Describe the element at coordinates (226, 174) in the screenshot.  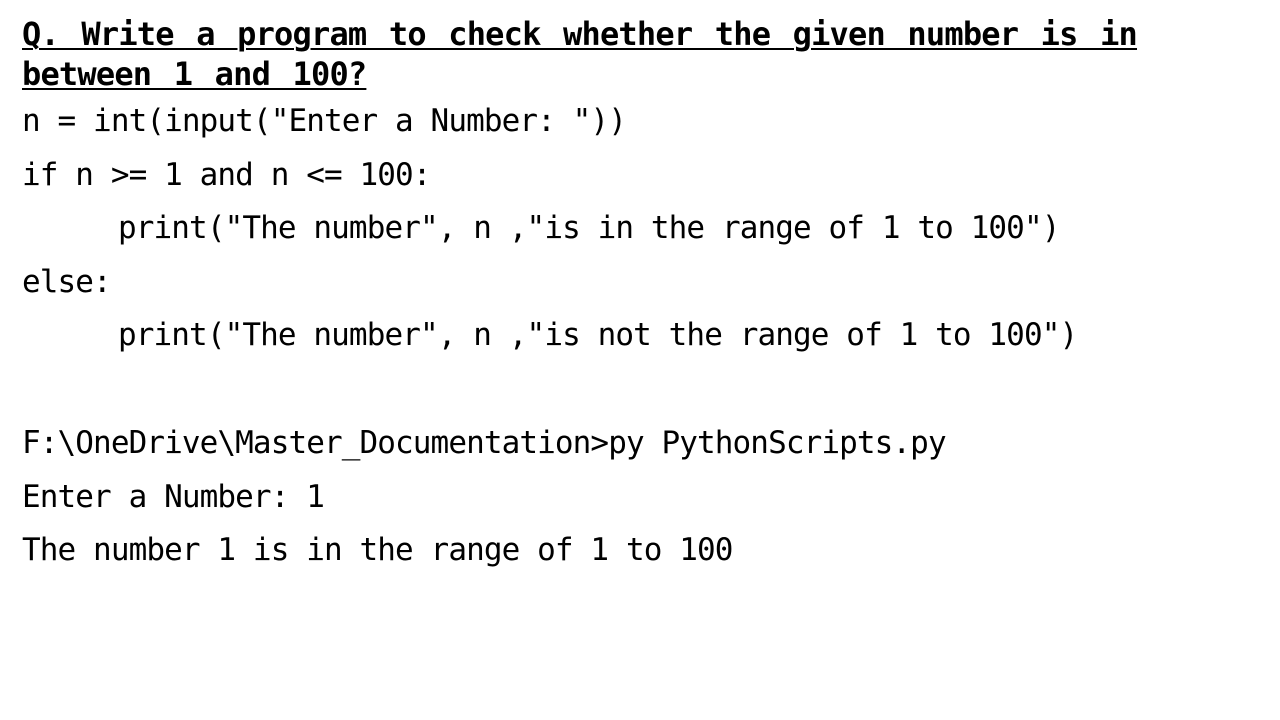
I see `code-line: if n >= 1 and n <= 100:` at that location.